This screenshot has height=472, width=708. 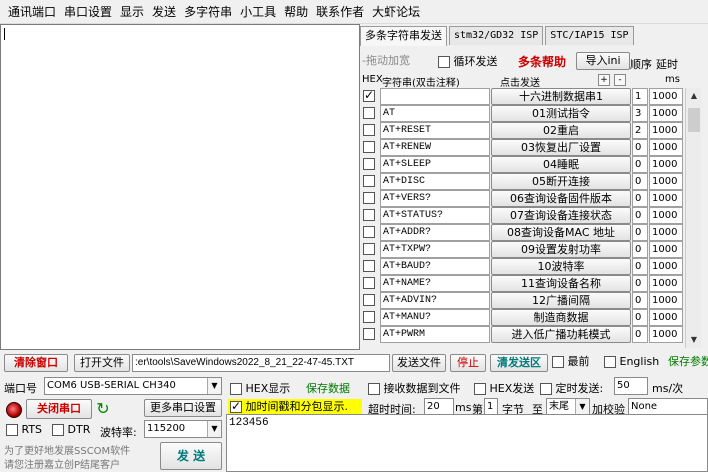 I want to click on string-input: AT+PWRM, so click(x=435, y=334).